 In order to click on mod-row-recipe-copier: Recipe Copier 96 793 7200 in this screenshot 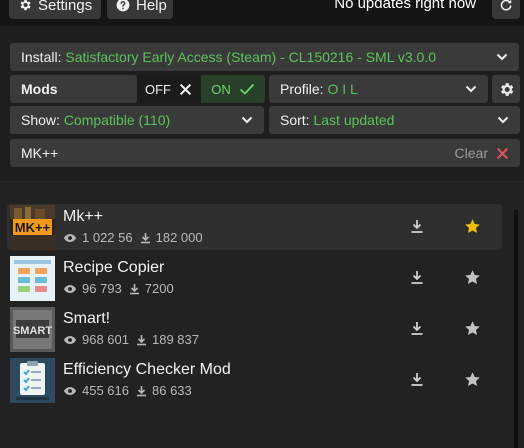, I will do `click(254, 278)`.